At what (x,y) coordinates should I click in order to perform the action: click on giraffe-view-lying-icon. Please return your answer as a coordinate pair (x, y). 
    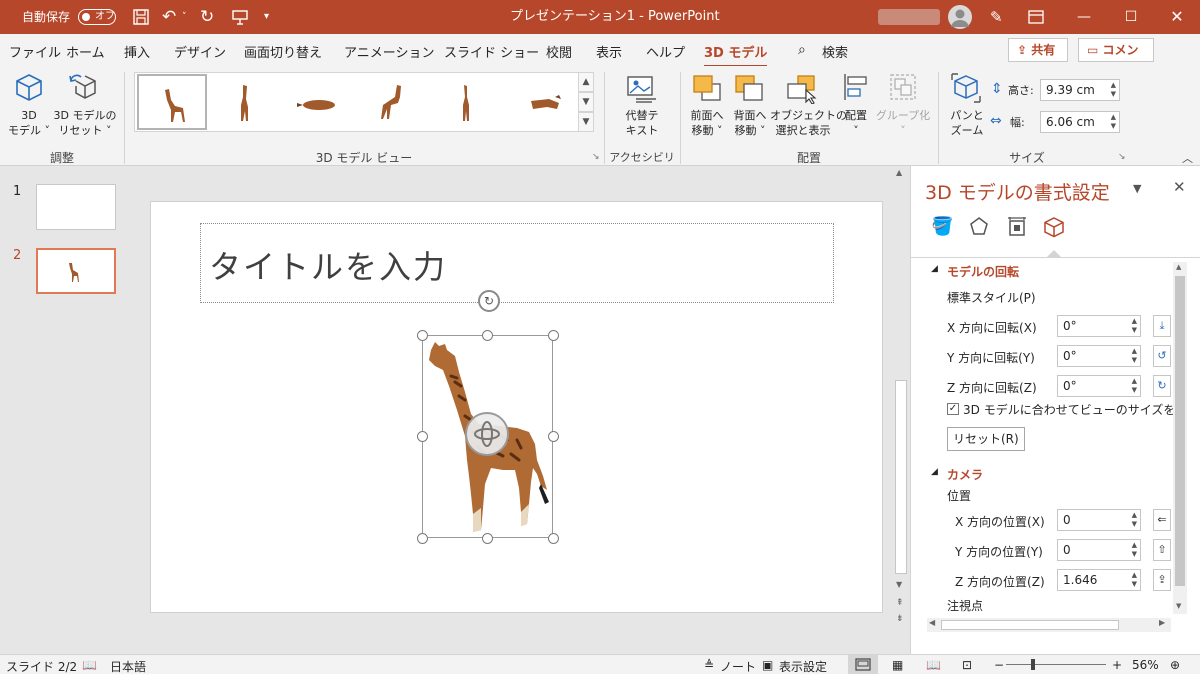
    Looking at the image, I should click on (544, 103).